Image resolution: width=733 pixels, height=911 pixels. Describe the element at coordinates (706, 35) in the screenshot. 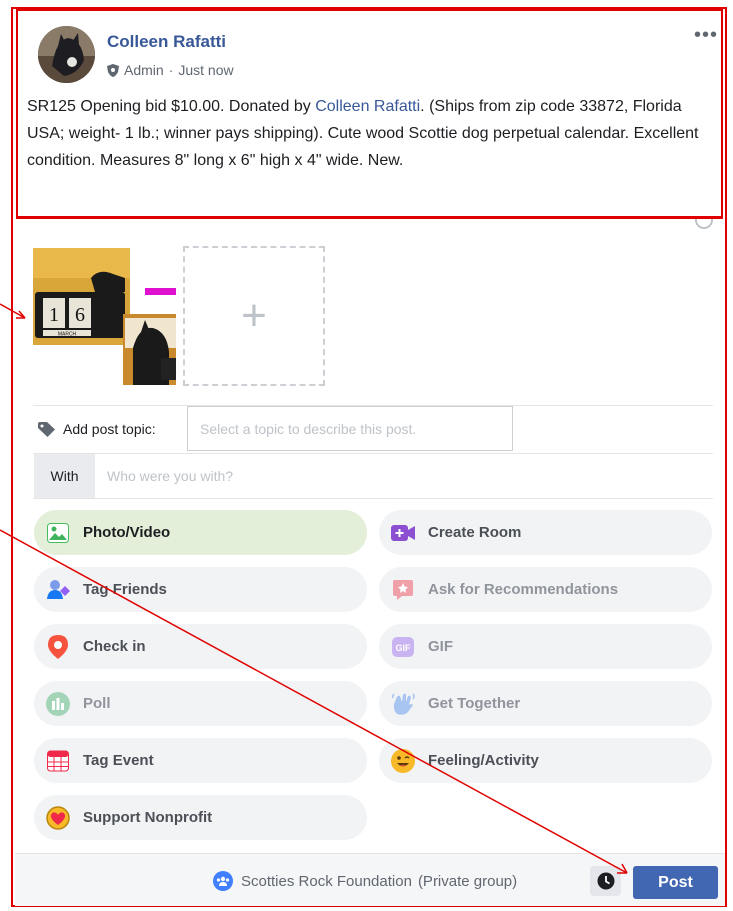

I see `more-dots-icon: •••` at that location.